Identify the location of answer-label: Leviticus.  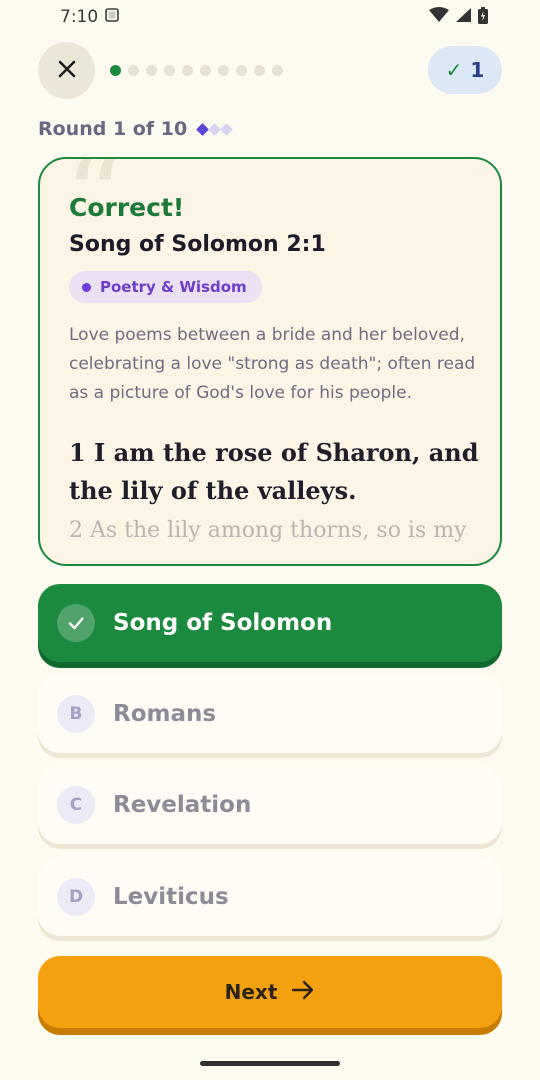
(171, 897).